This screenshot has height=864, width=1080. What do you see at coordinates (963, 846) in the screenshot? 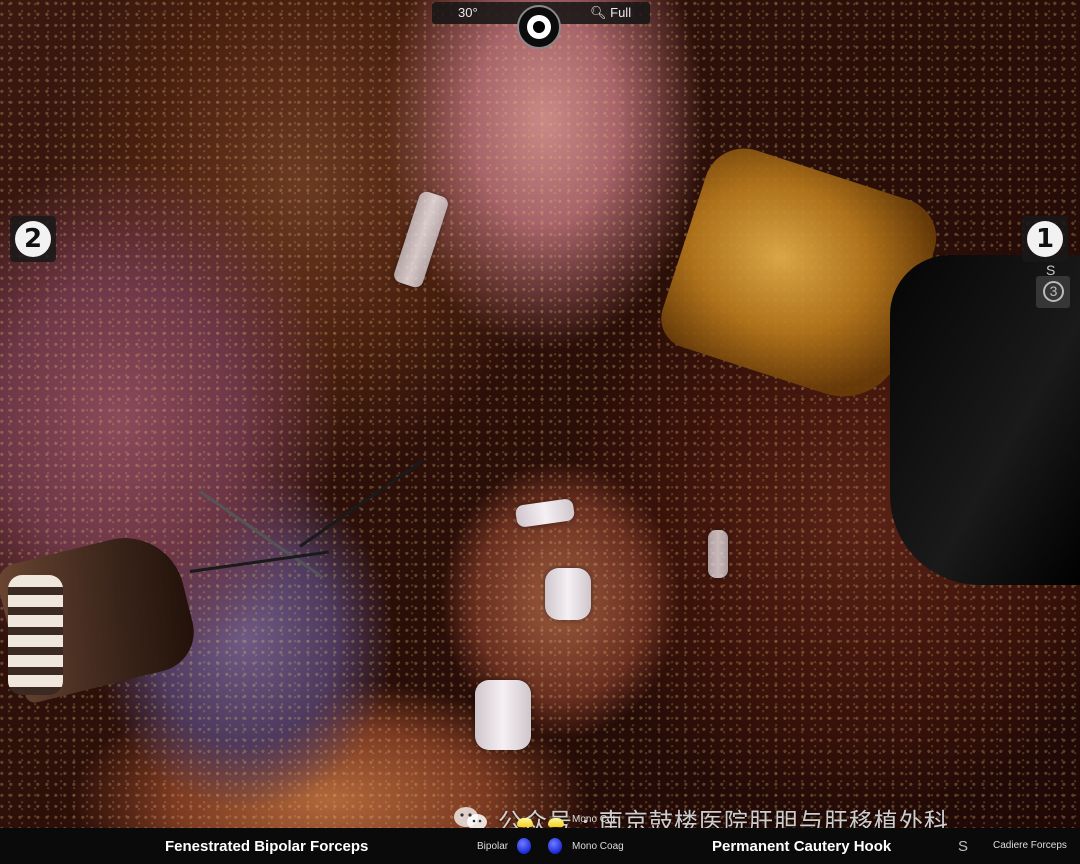
I see `right-swap-indicator: S` at bounding box center [963, 846].